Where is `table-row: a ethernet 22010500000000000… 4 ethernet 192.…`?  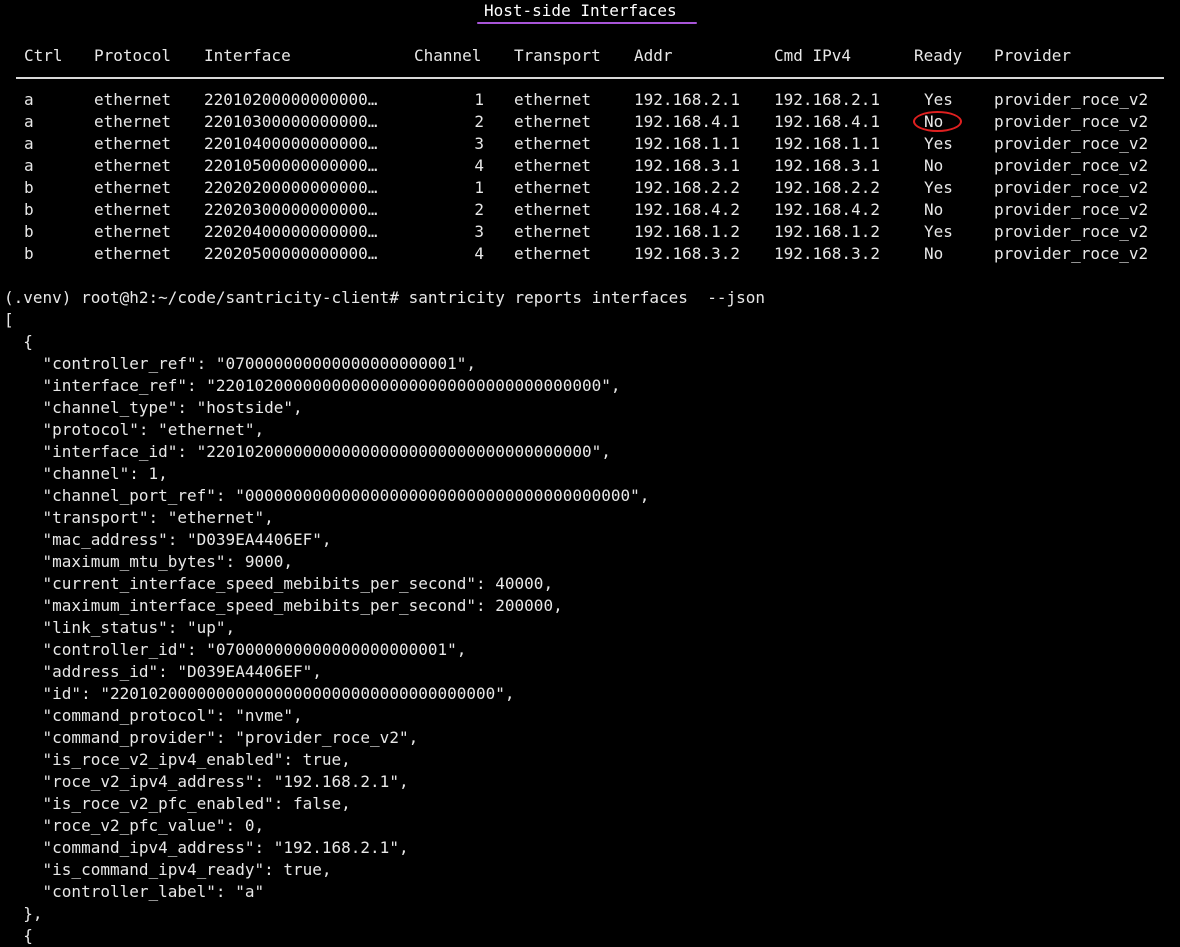
table-row: a ethernet 22010500000000000… 4 ethernet 192.… is located at coordinates (590, 166).